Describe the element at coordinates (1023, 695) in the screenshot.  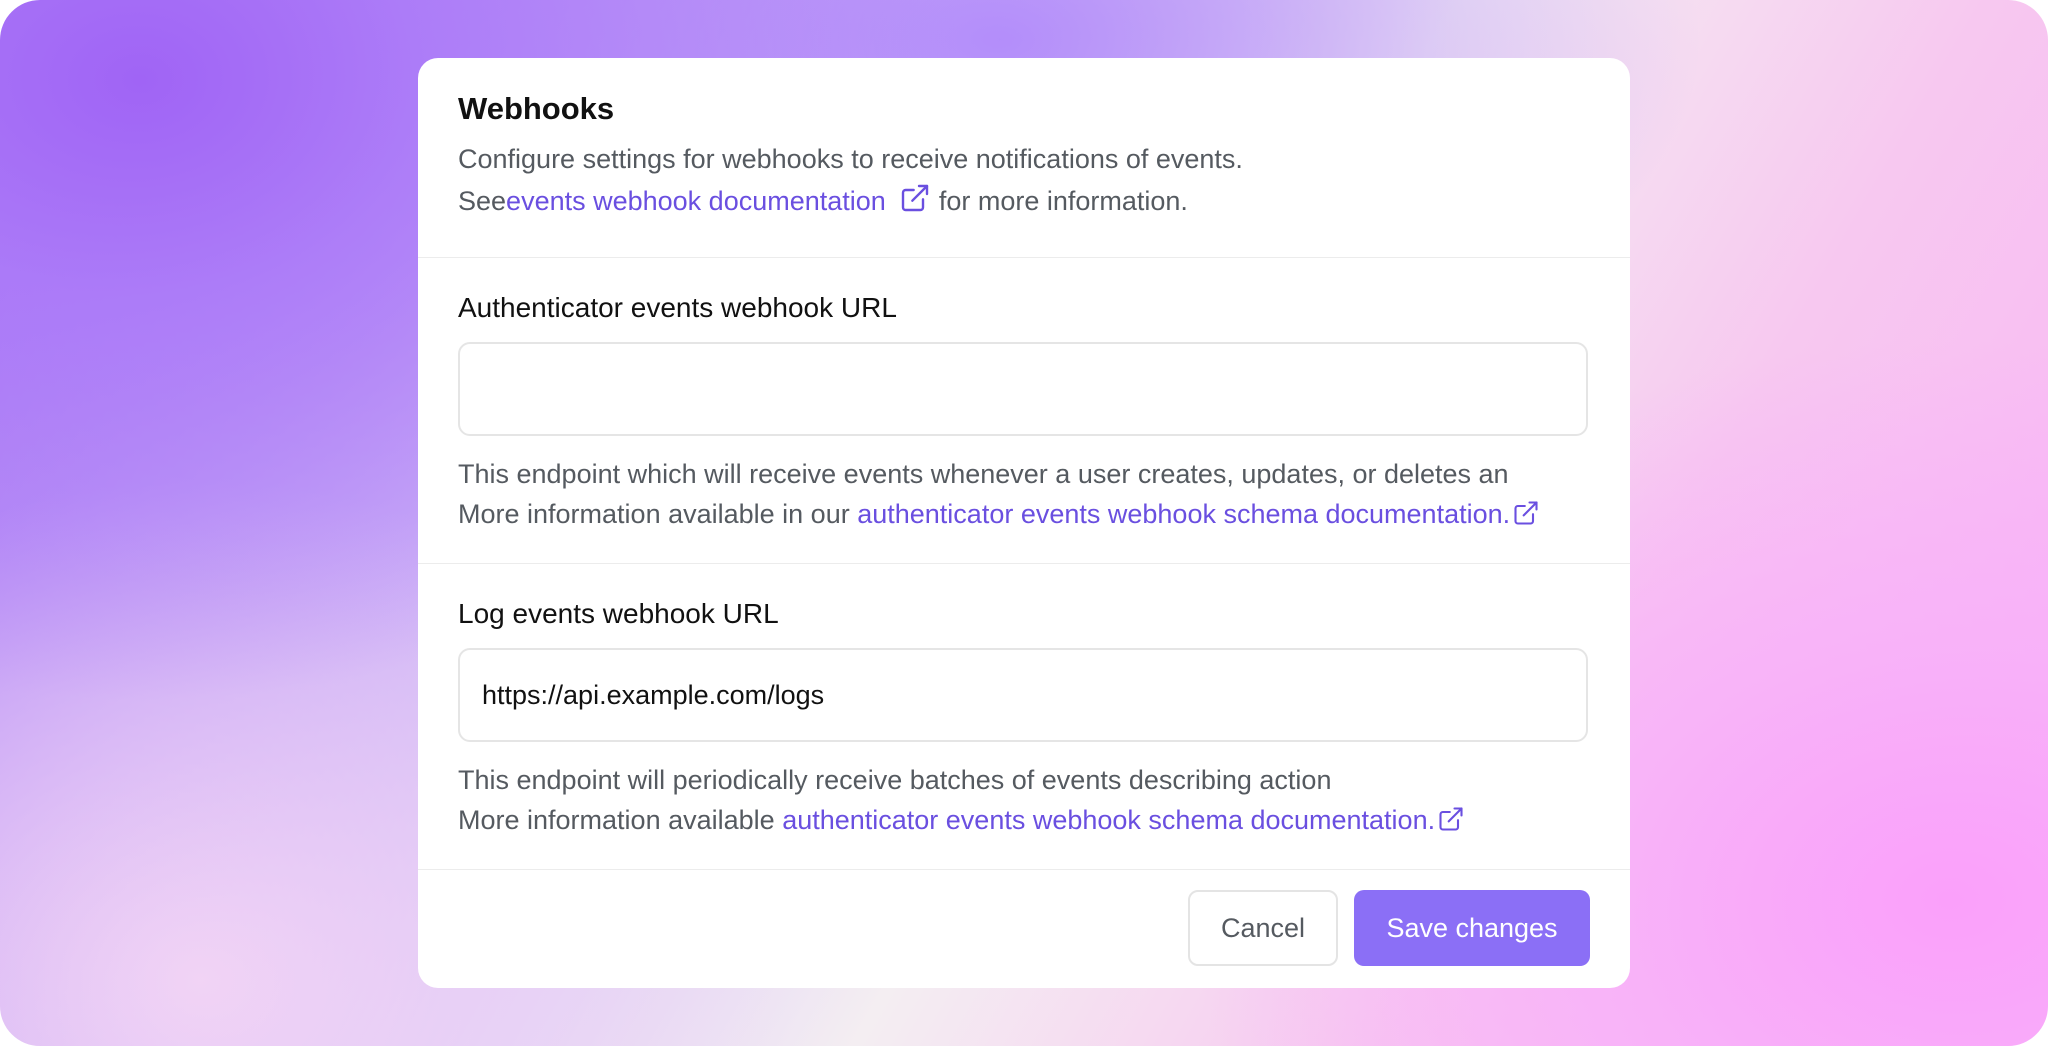
I see `log-webhook-url-input` at that location.